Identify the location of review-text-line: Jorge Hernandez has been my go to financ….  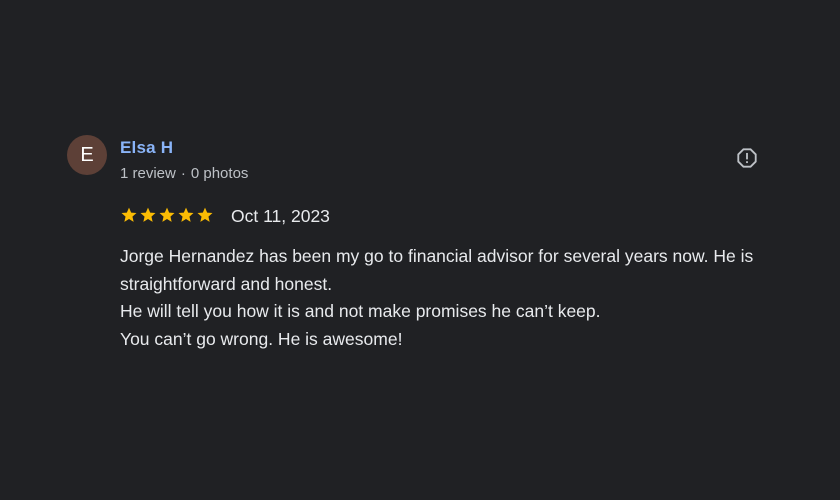
(437, 270).